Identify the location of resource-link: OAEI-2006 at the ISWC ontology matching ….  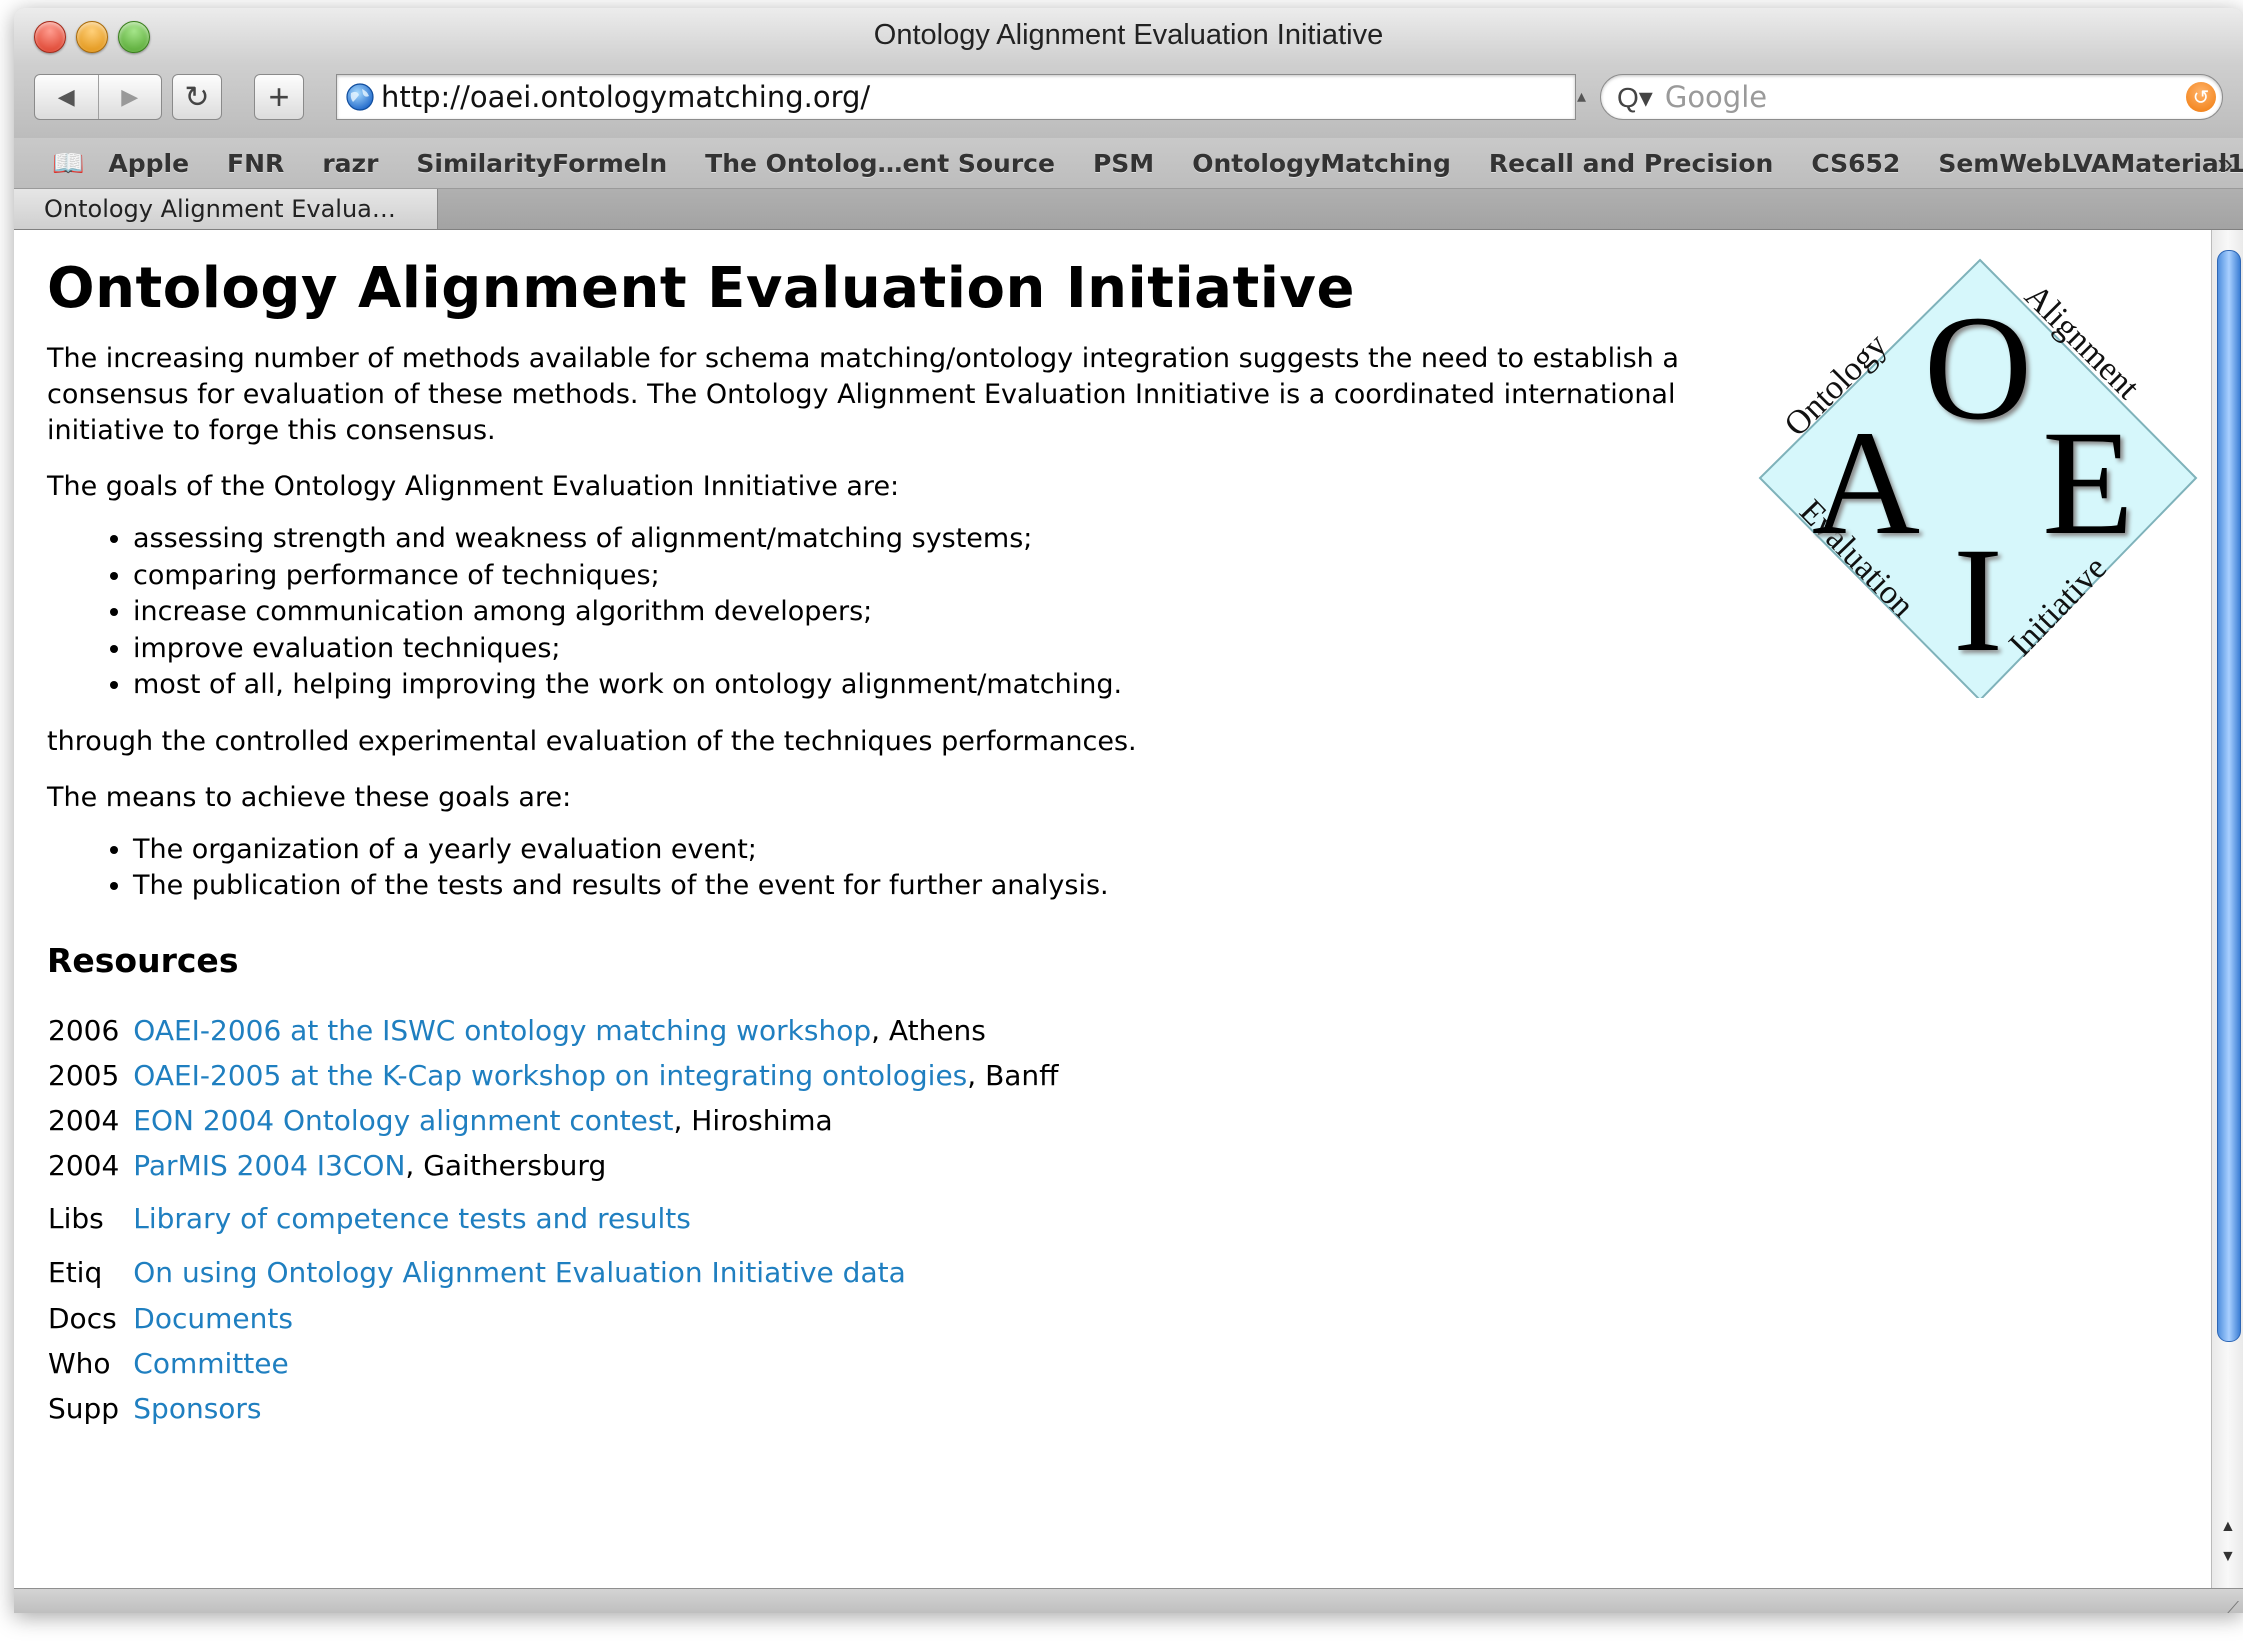
(502, 1030).